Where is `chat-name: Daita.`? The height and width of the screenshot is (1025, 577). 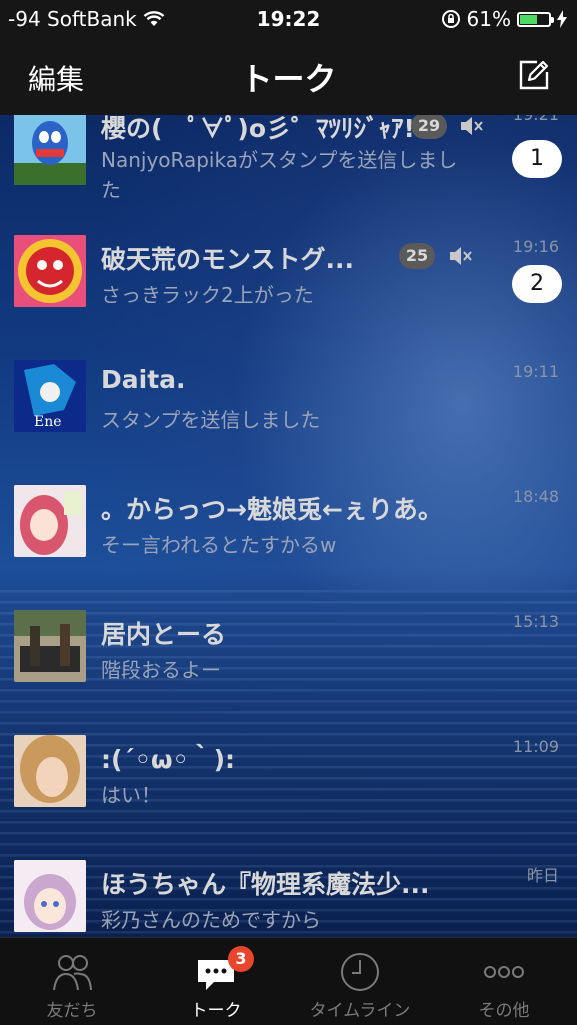 chat-name: Daita. is located at coordinates (143, 379).